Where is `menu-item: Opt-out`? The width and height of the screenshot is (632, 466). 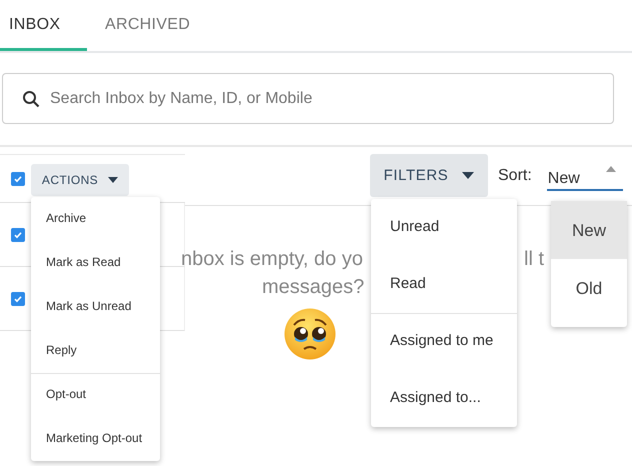
menu-item: Opt-out is located at coordinates (95, 395).